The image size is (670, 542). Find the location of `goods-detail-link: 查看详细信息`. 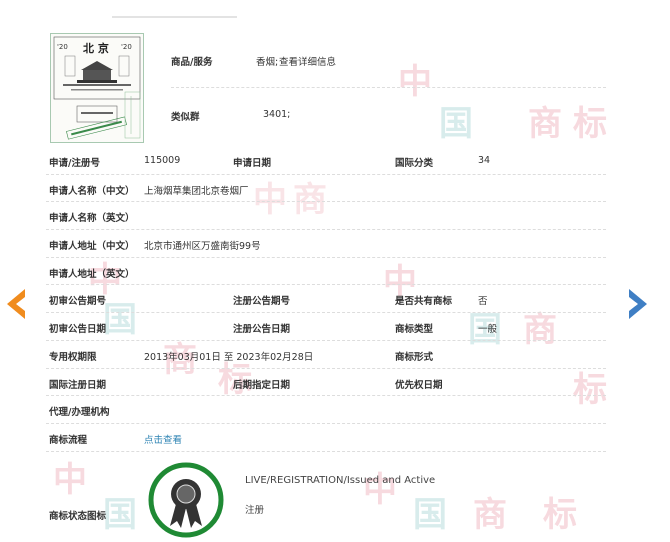

goods-detail-link: 查看详细信息 is located at coordinates (307, 61).